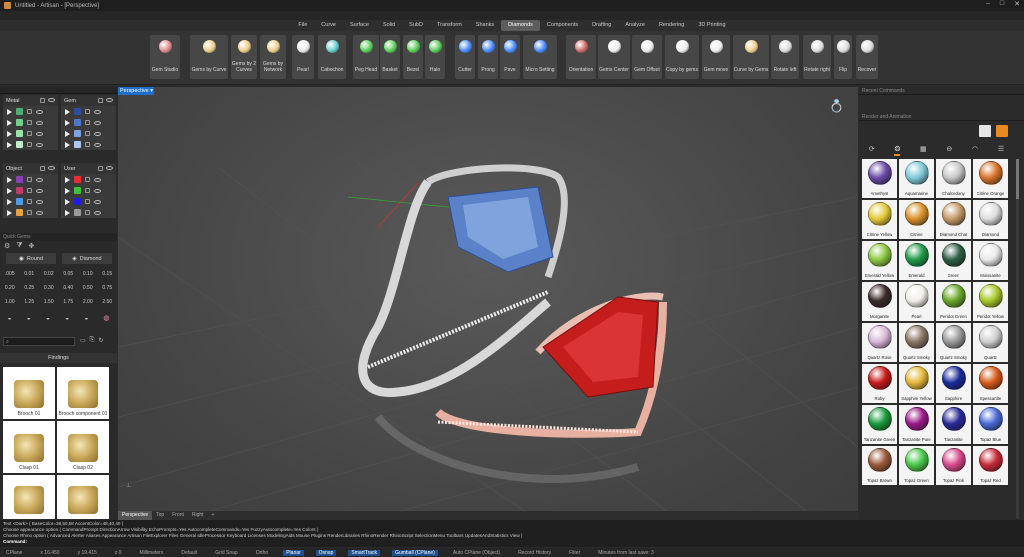 This screenshot has height=557, width=1024. Describe the element at coordinates (332, 57) in the screenshot. I see `ribbon-cabochon-button: Cabochon` at that location.